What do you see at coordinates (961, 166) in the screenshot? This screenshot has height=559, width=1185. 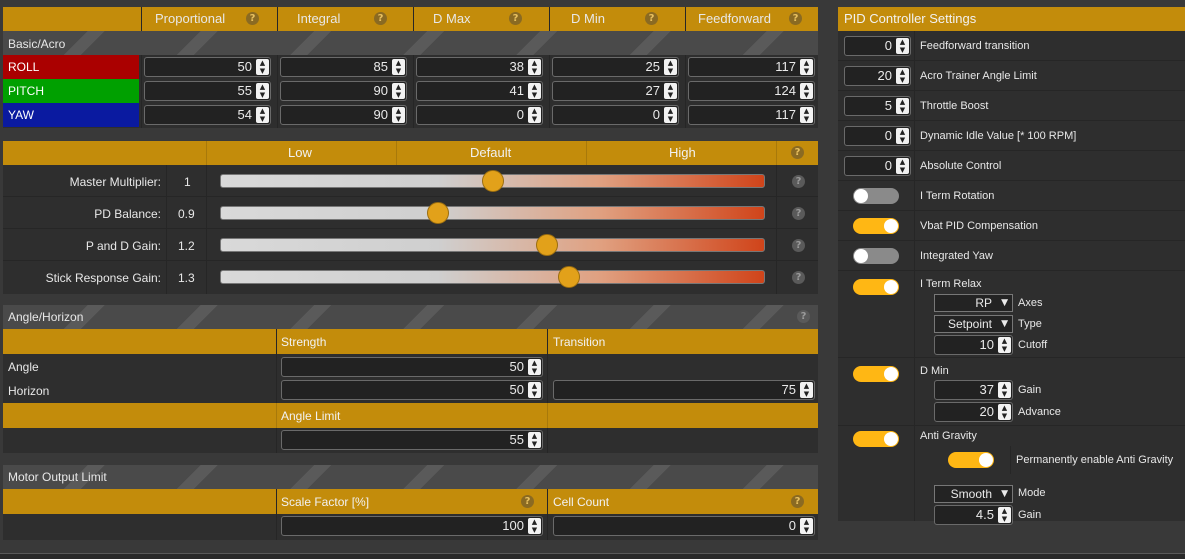 I see `absolute-control-label: Absolute Control` at bounding box center [961, 166].